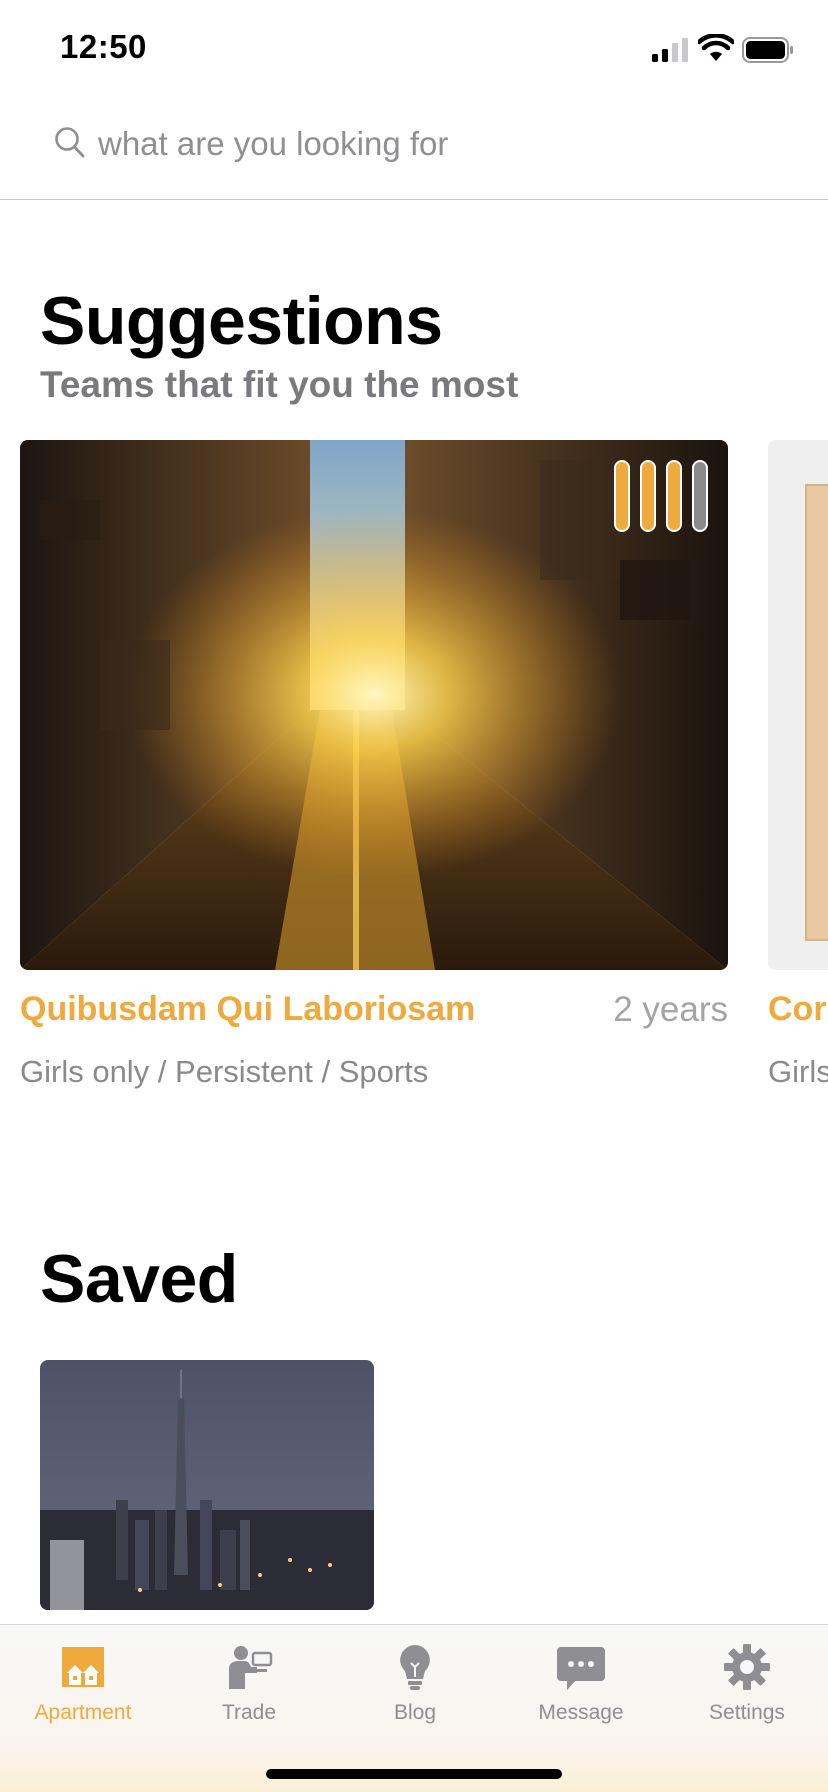  I want to click on tab-trade: Trade, so click(249, 1681).